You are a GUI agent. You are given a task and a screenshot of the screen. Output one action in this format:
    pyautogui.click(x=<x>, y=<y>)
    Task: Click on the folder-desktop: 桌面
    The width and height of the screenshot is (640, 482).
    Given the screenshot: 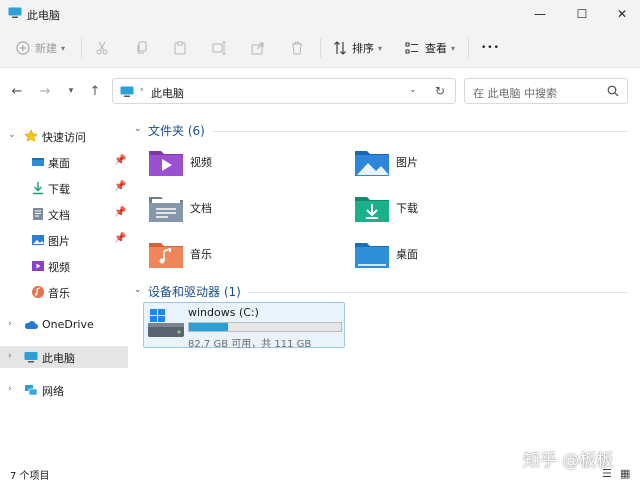 What is the action you would take?
    pyautogui.click(x=444, y=256)
    